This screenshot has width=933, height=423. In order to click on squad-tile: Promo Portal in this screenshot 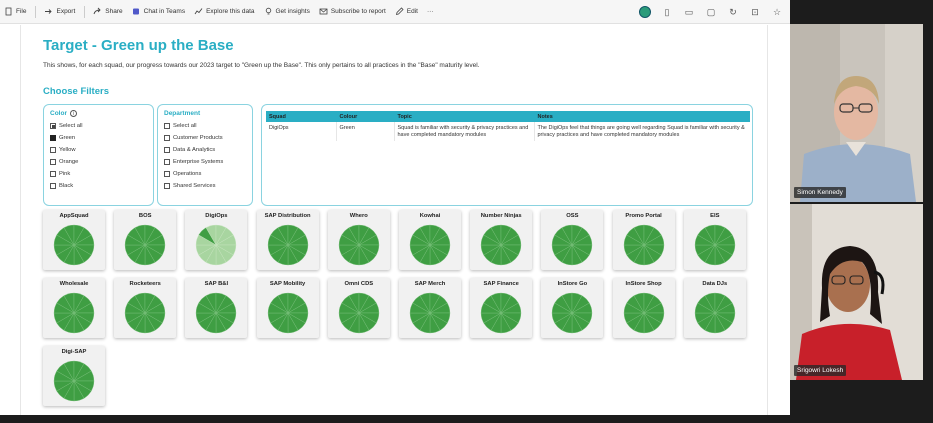, I will do `click(643, 240)`.